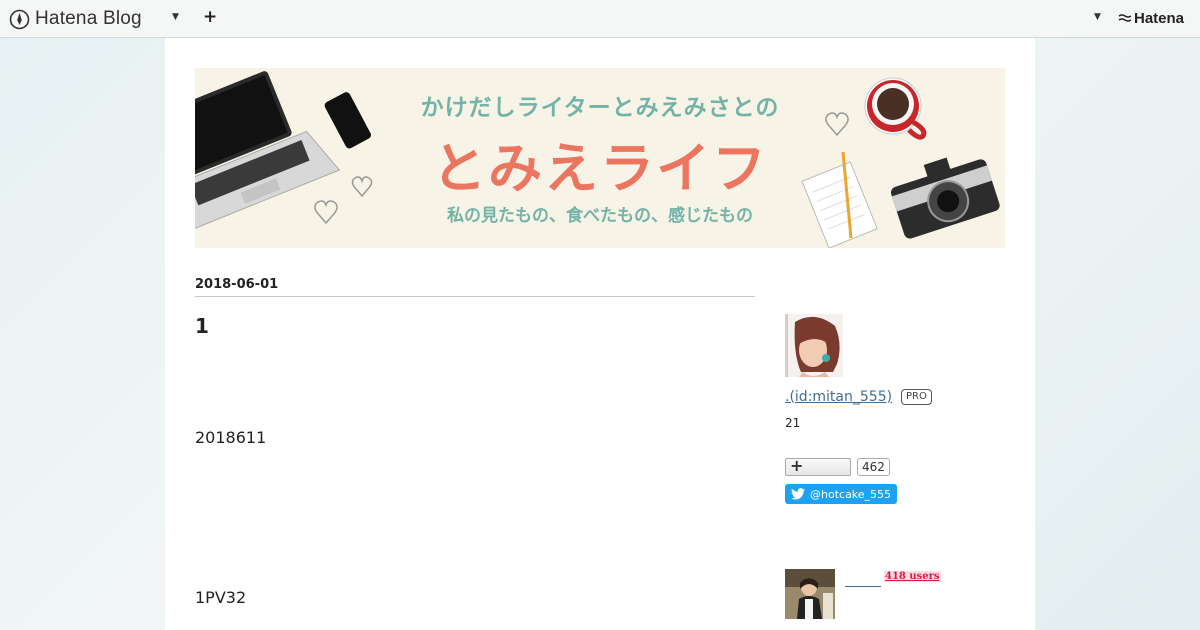 The height and width of the screenshot is (630, 1200). What do you see at coordinates (797, 465) in the screenshot?
I see `plus-icon: +` at bounding box center [797, 465].